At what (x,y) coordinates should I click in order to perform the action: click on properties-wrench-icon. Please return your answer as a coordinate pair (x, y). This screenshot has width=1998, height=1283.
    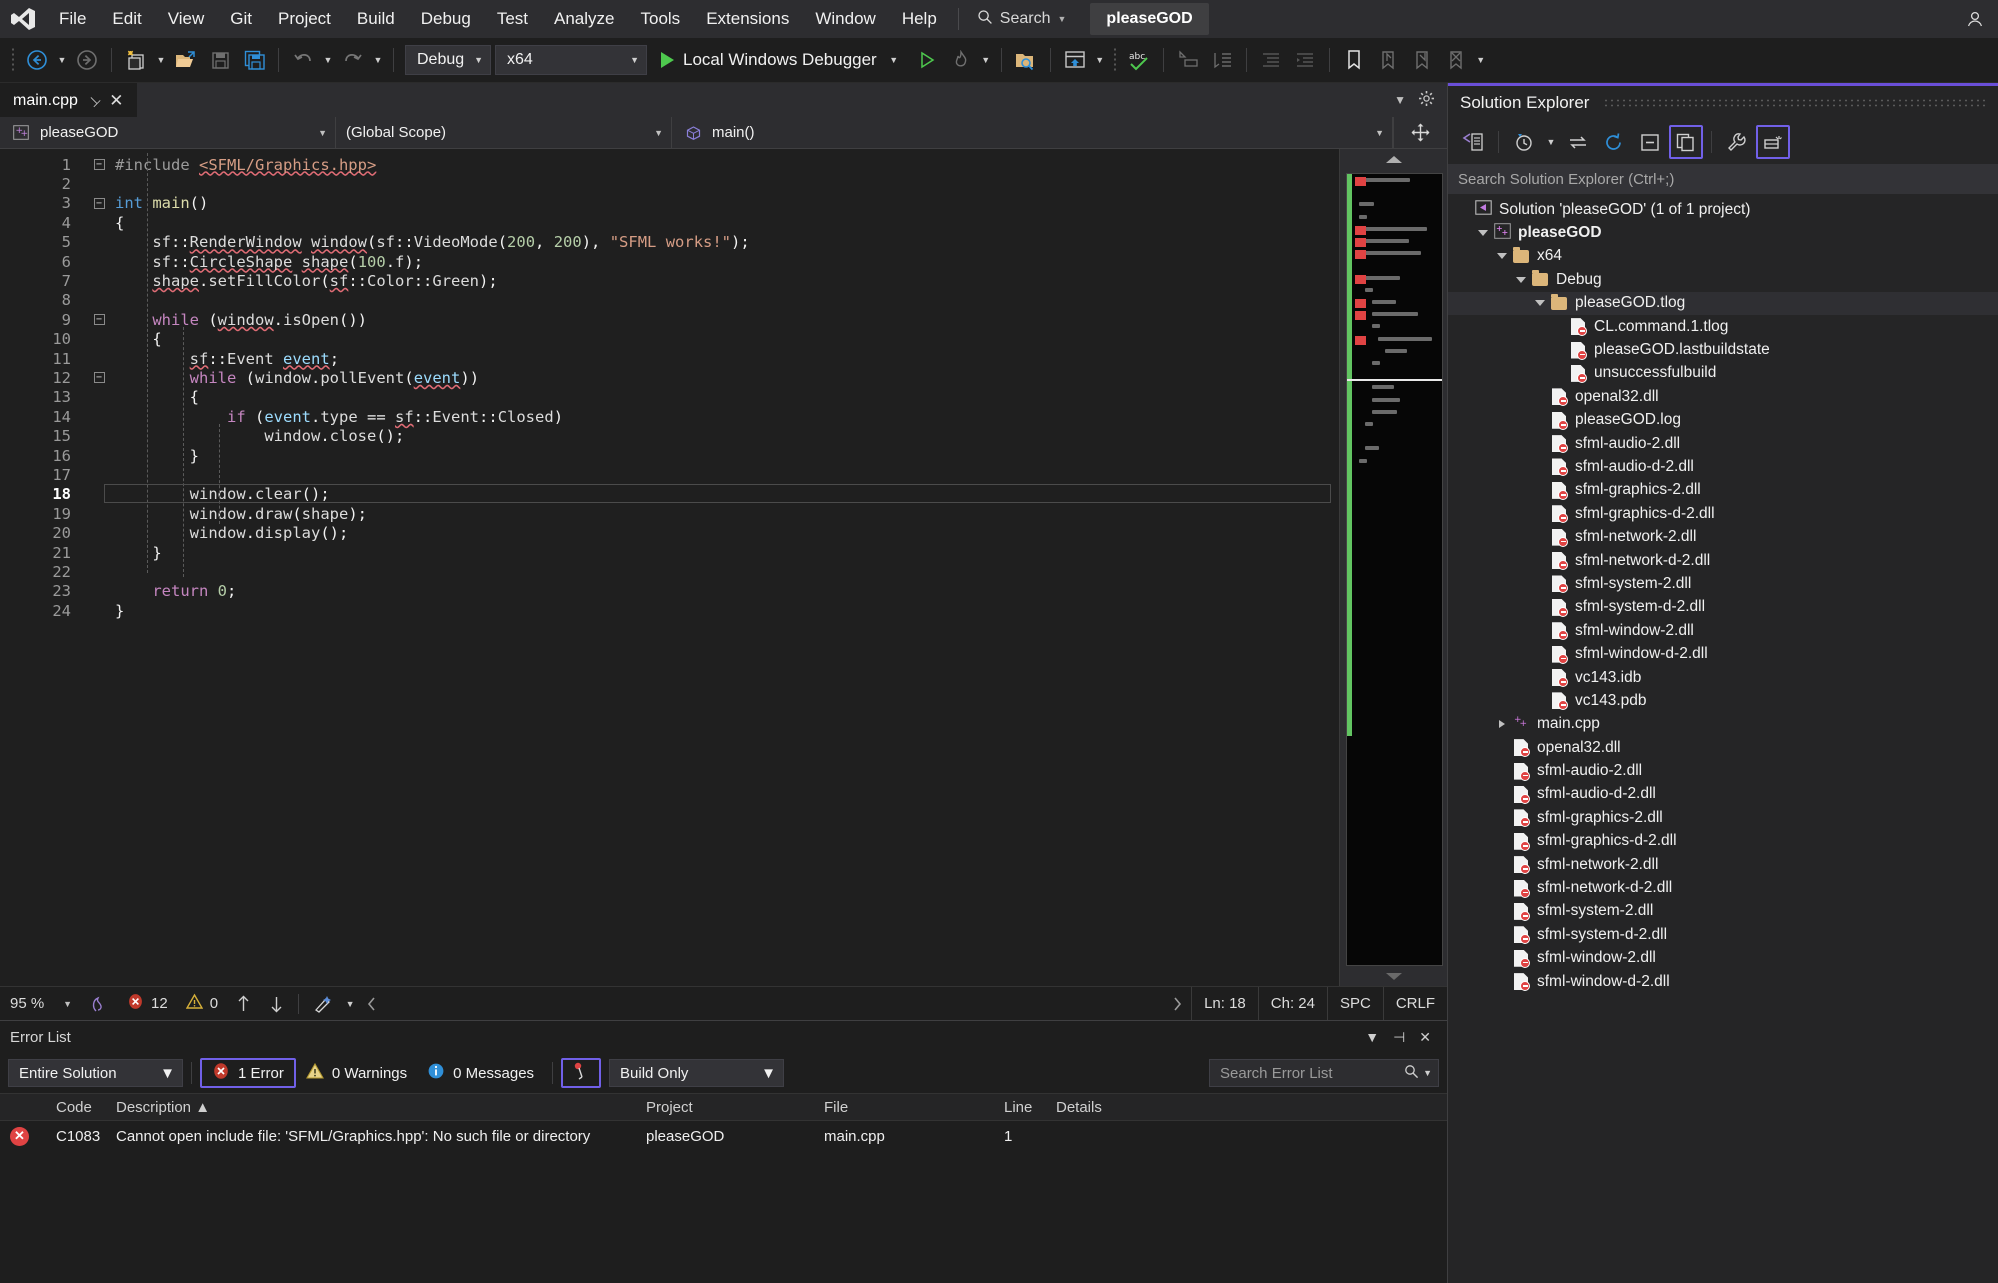
    Looking at the image, I should click on (1737, 142).